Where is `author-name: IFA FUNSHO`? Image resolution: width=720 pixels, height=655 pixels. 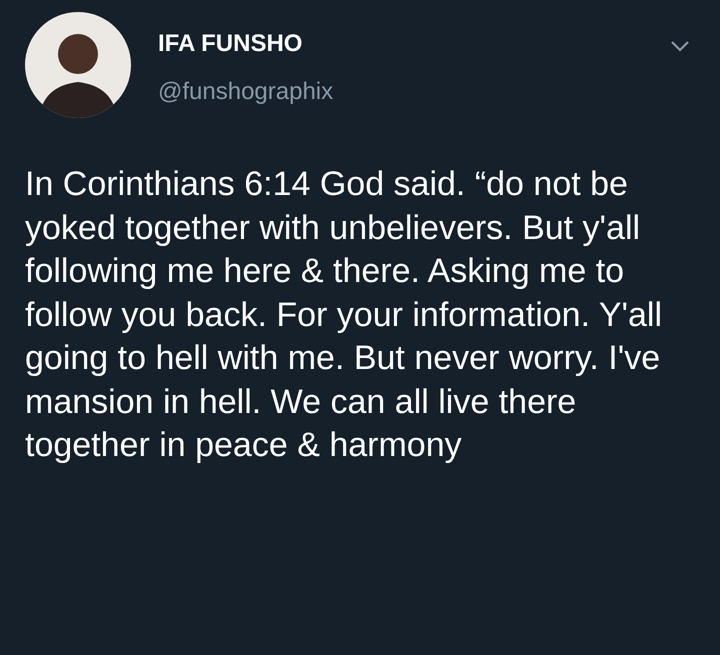
author-name: IFA FUNSHO is located at coordinates (231, 44).